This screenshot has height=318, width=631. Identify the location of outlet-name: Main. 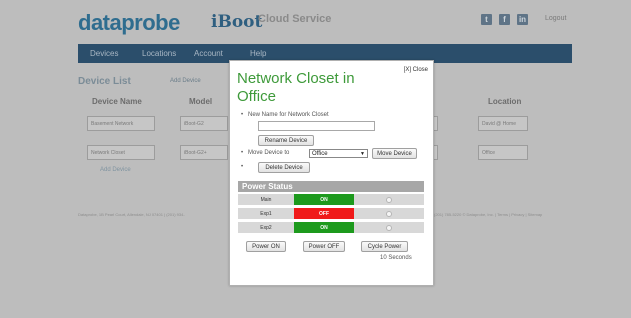
(266, 200).